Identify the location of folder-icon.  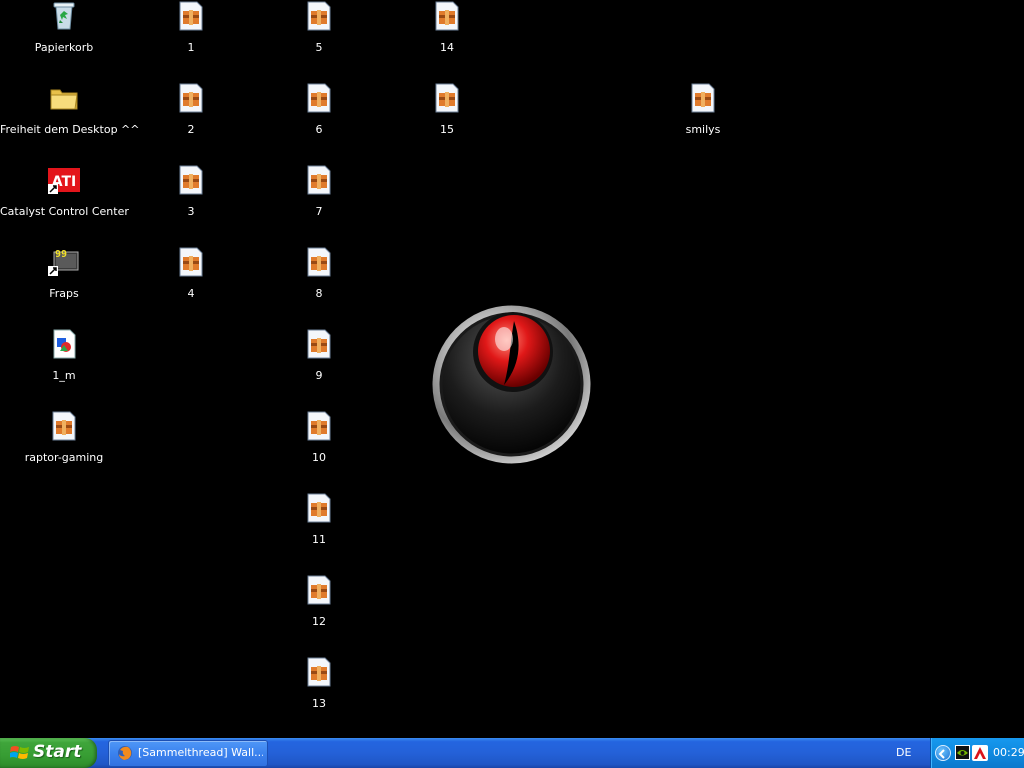
(64, 98).